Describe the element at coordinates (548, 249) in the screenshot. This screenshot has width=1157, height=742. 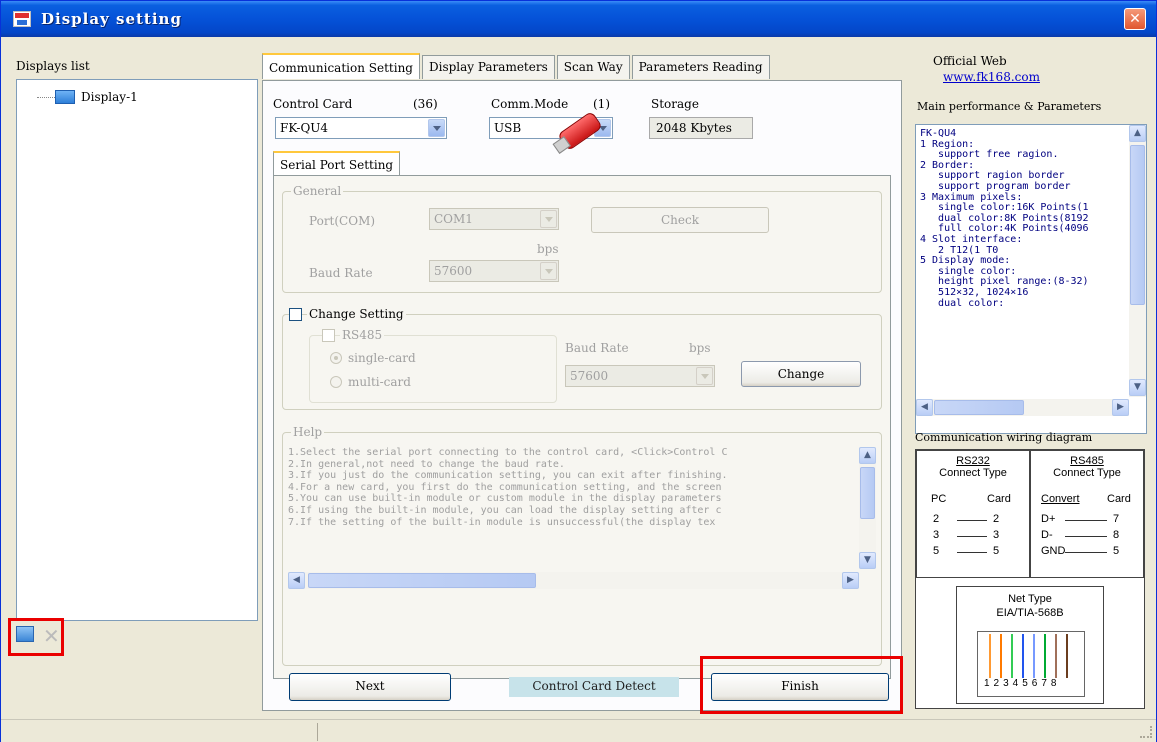
I see `bps-label: bps` at that location.